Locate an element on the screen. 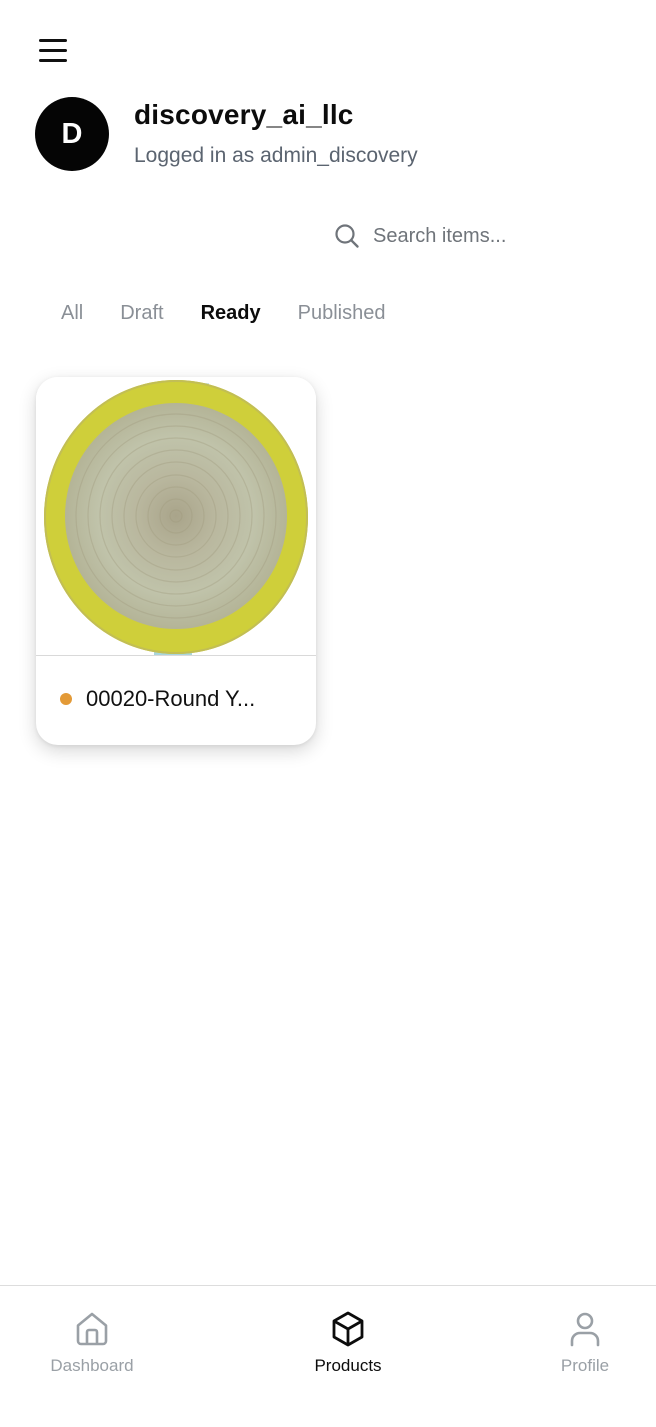 The image size is (656, 1427). home-icon is located at coordinates (92, 1329).